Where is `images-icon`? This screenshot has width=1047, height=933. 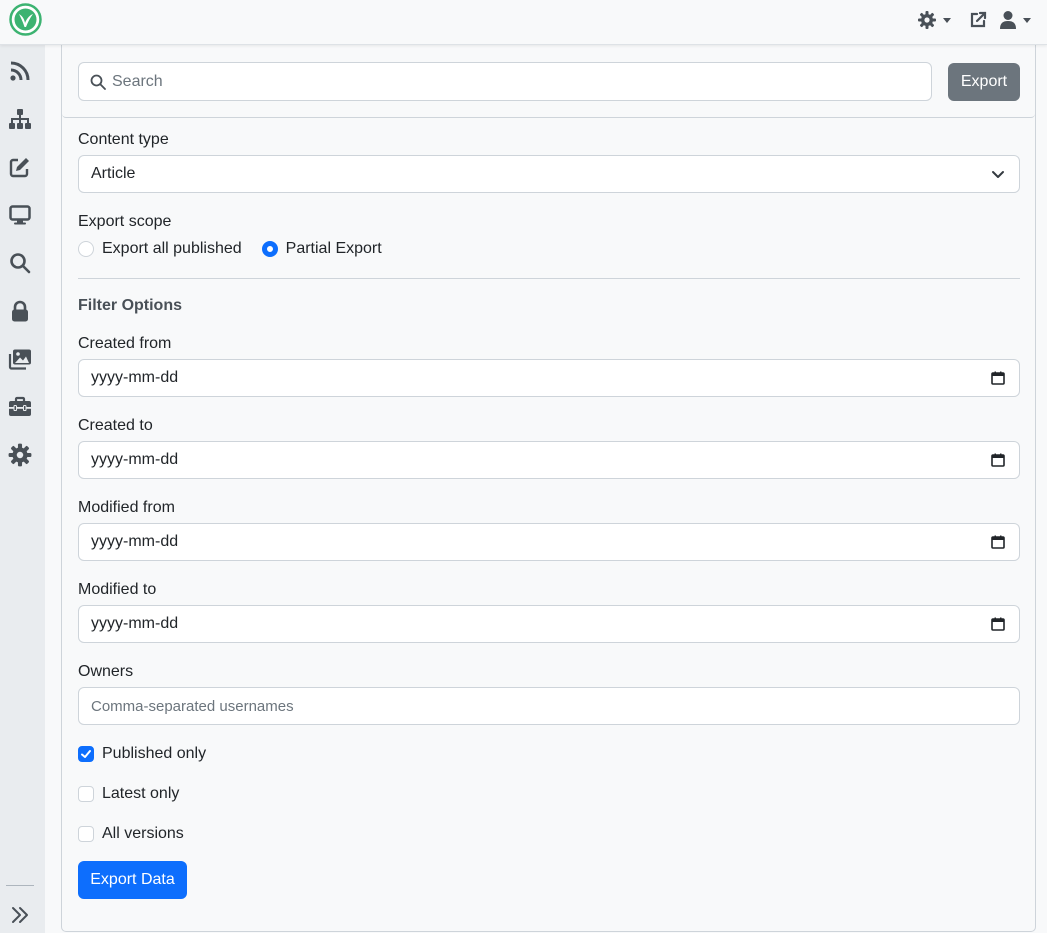
images-icon is located at coordinates (19, 359).